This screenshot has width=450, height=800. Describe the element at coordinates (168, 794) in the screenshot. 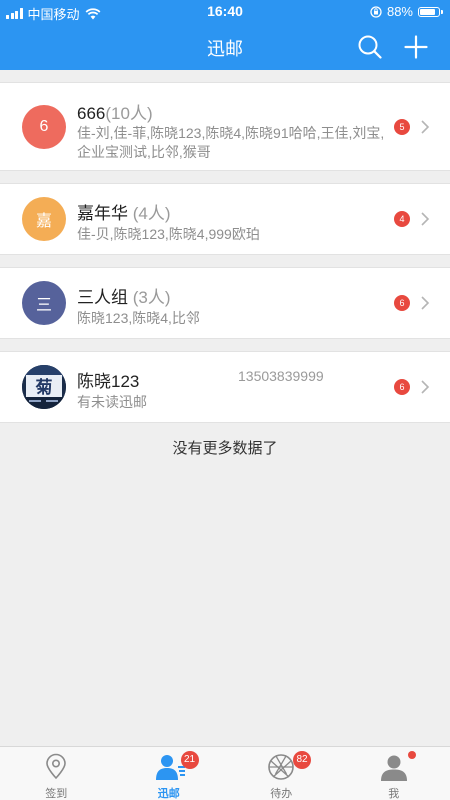

I see `tab-label: 迅邮` at that location.